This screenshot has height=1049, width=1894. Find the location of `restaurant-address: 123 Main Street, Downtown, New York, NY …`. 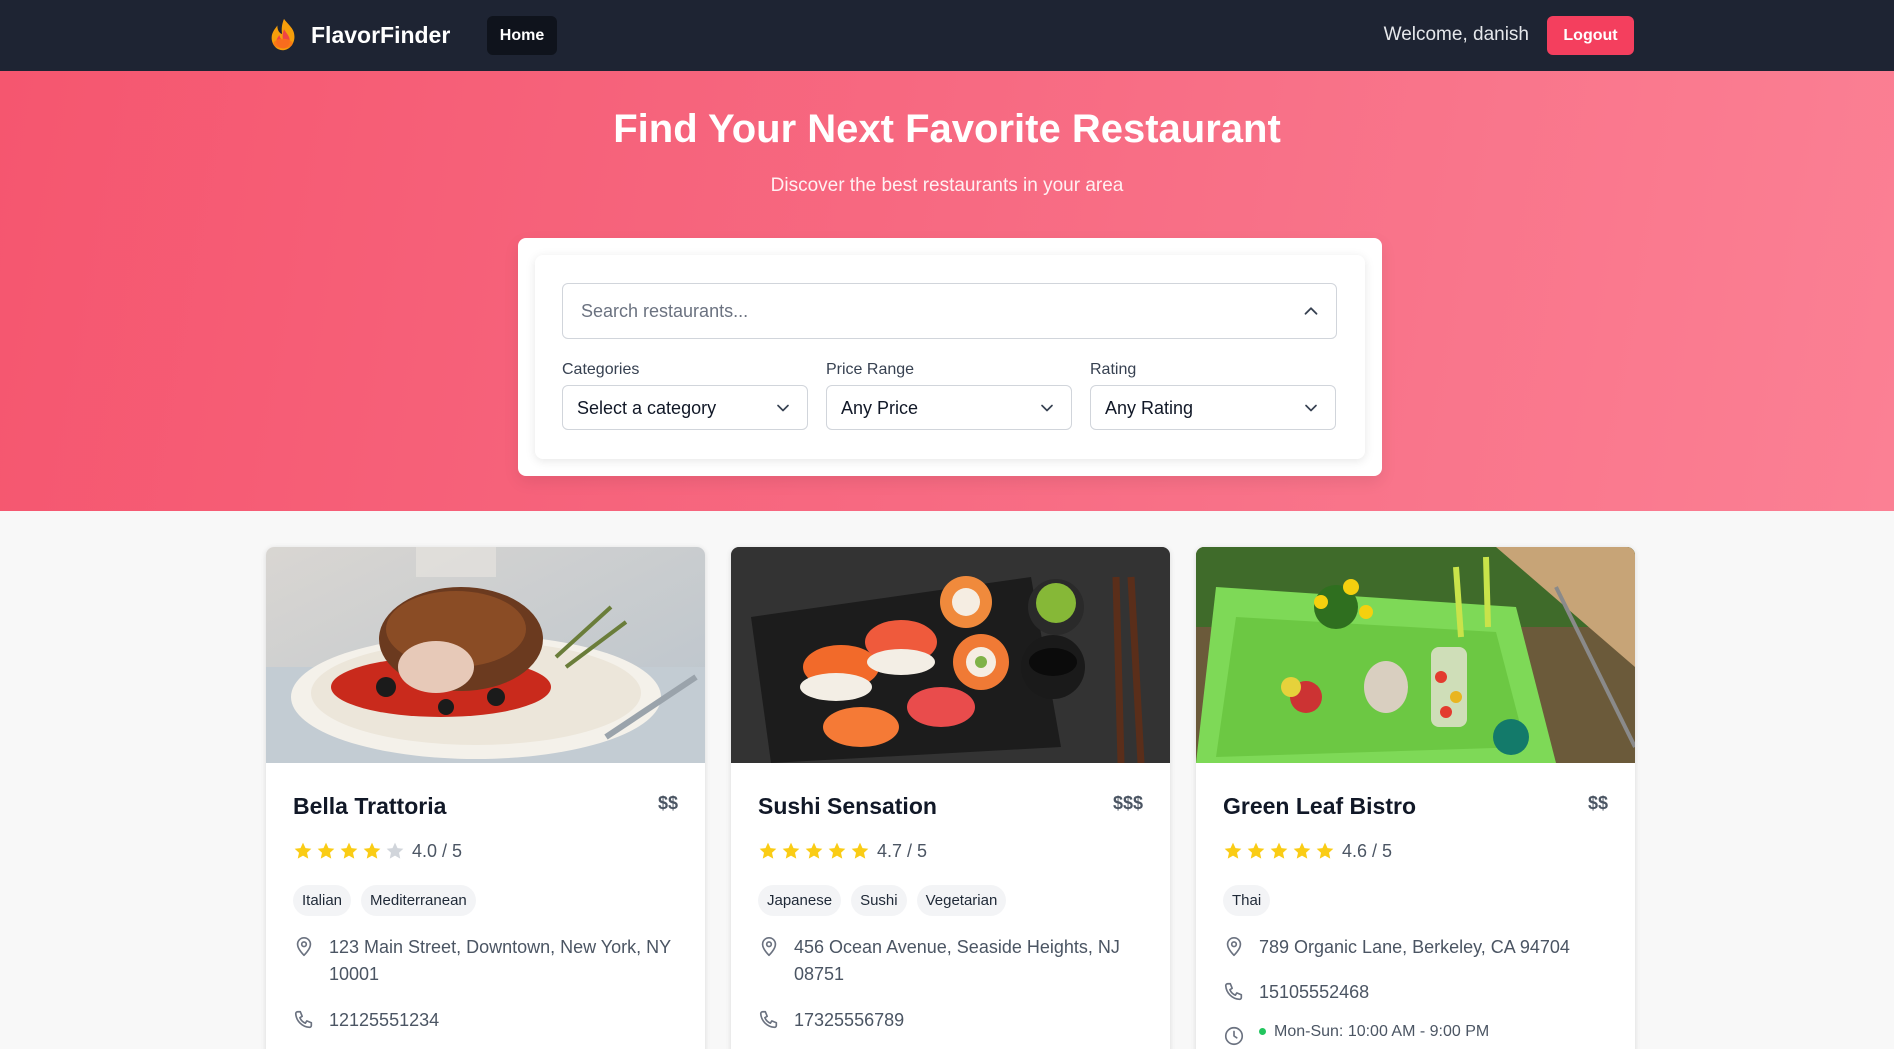

restaurant-address: 123 Main Street, Downtown, New York, NY … is located at coordinates (500, 960).